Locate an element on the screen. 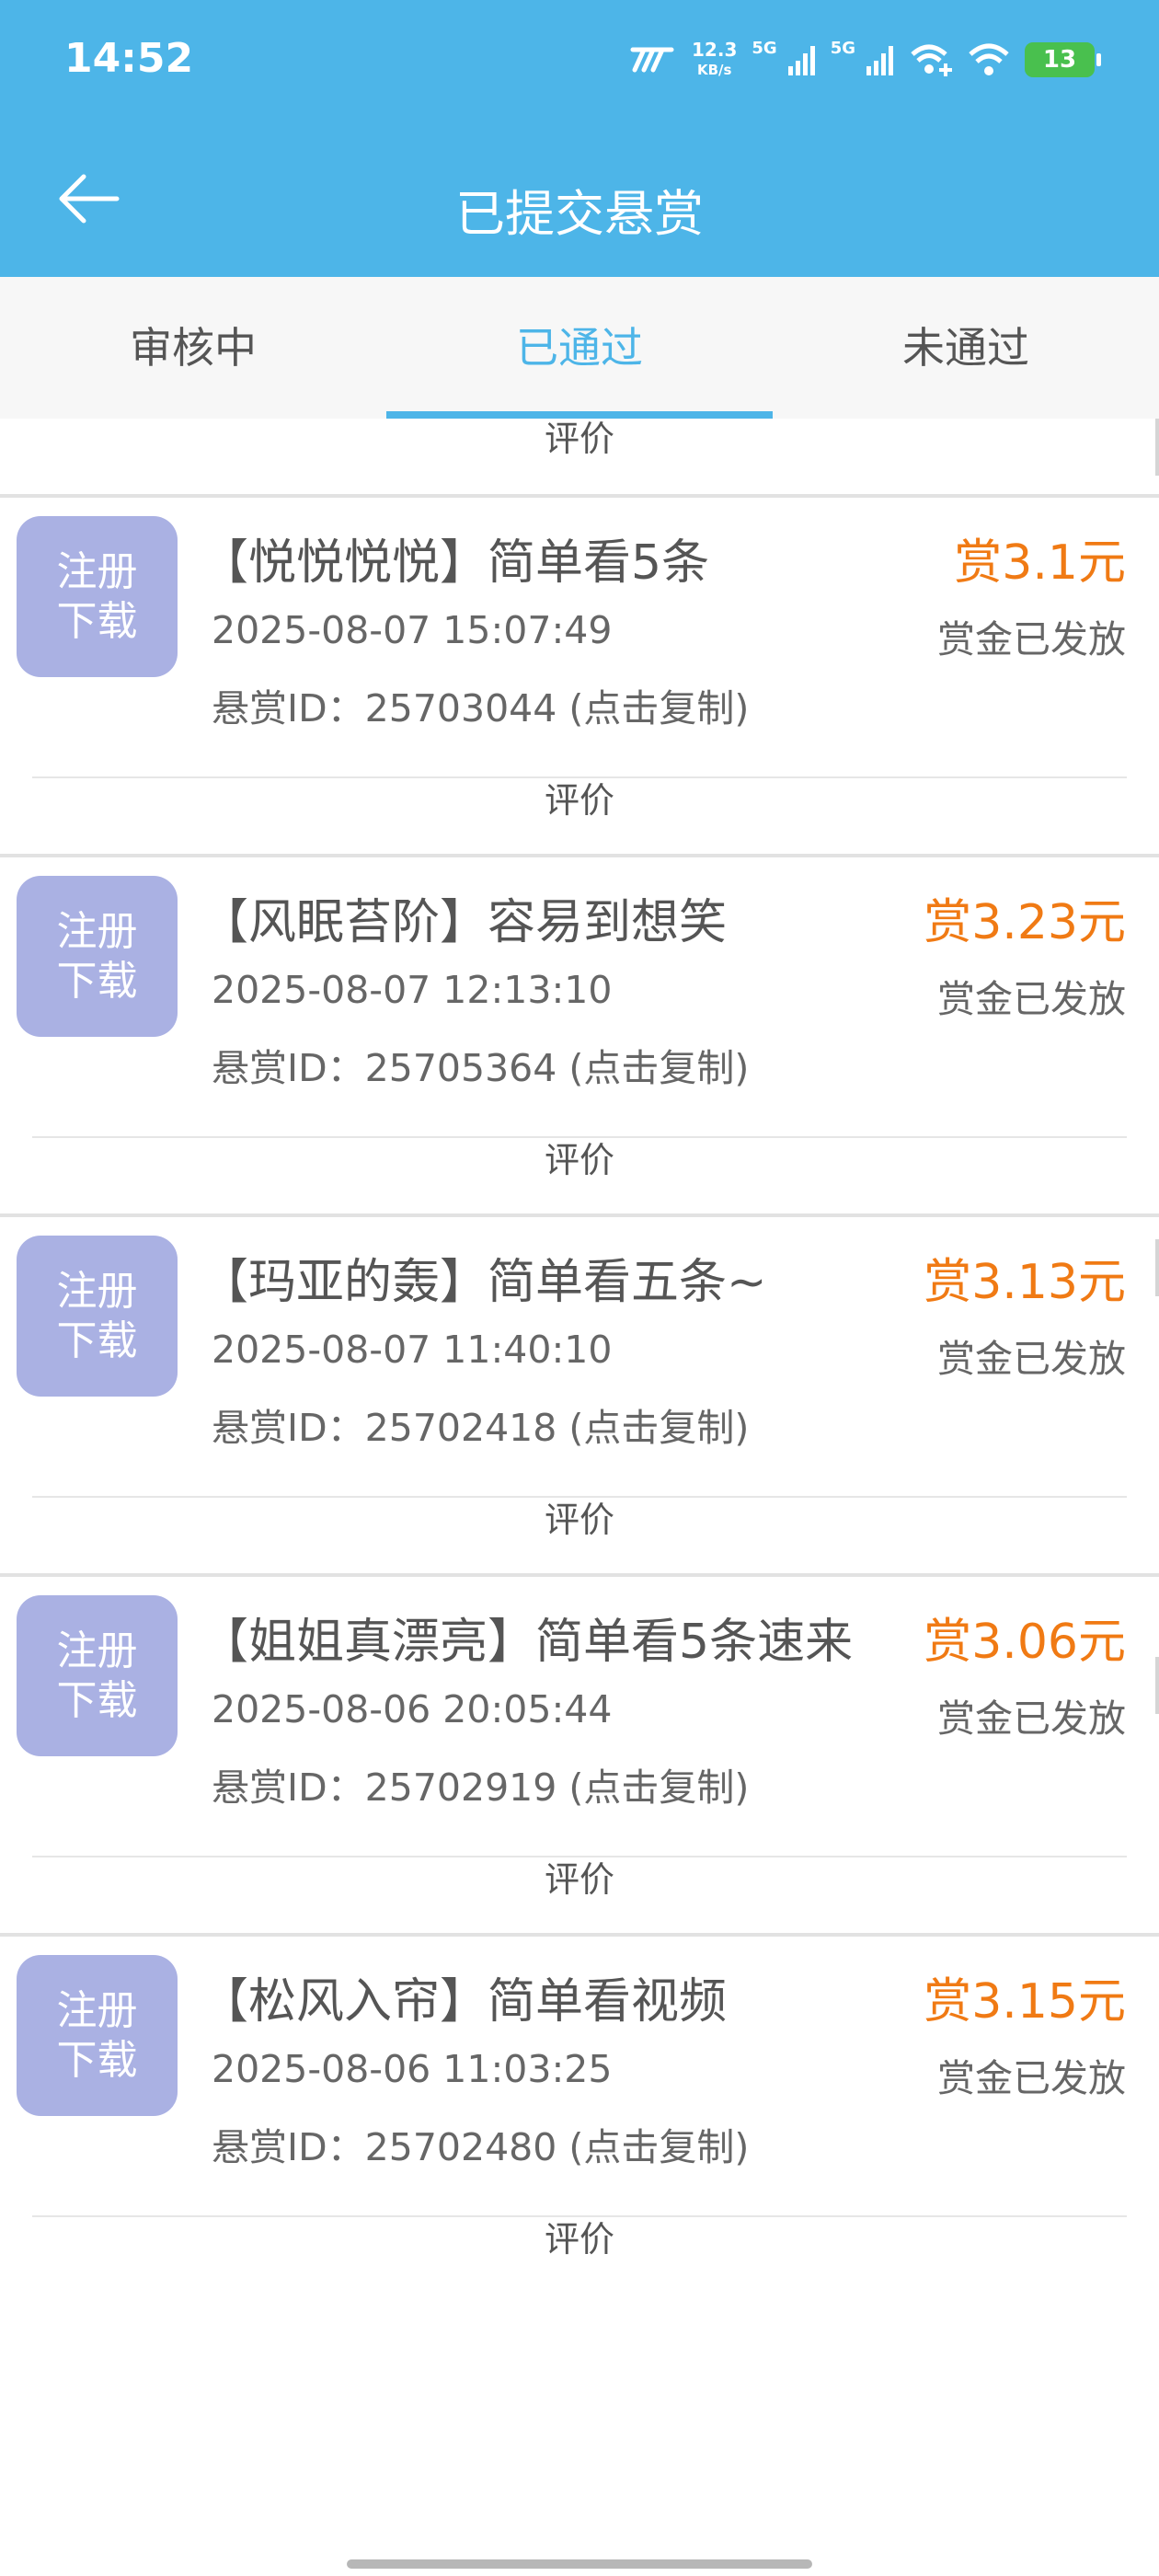 The height and width of the screenshot is (2576, 1159). tab-under-review: 审核中 is located at coordinates (193, 348).